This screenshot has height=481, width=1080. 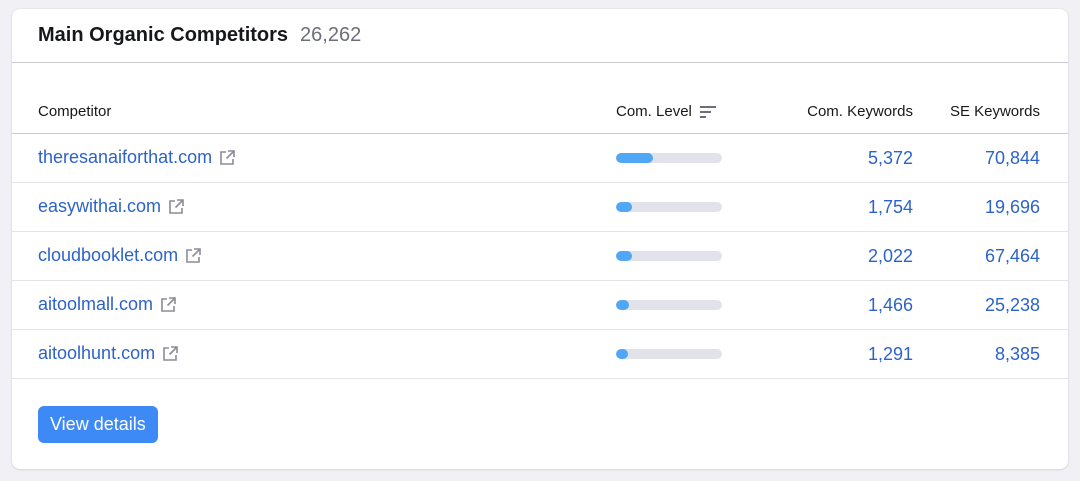 I want to click on card-title: Main Organic Competitors, so click(x=163, y=35).